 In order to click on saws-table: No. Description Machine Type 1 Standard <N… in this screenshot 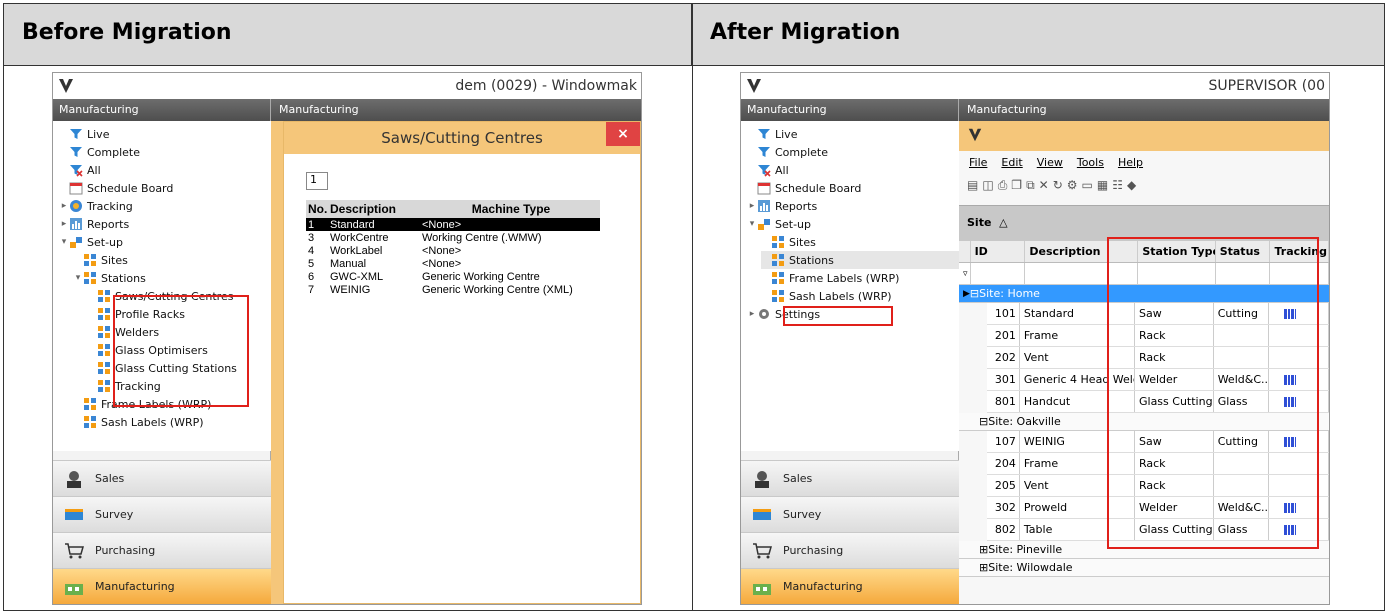, I will do `click(453, 248)`.